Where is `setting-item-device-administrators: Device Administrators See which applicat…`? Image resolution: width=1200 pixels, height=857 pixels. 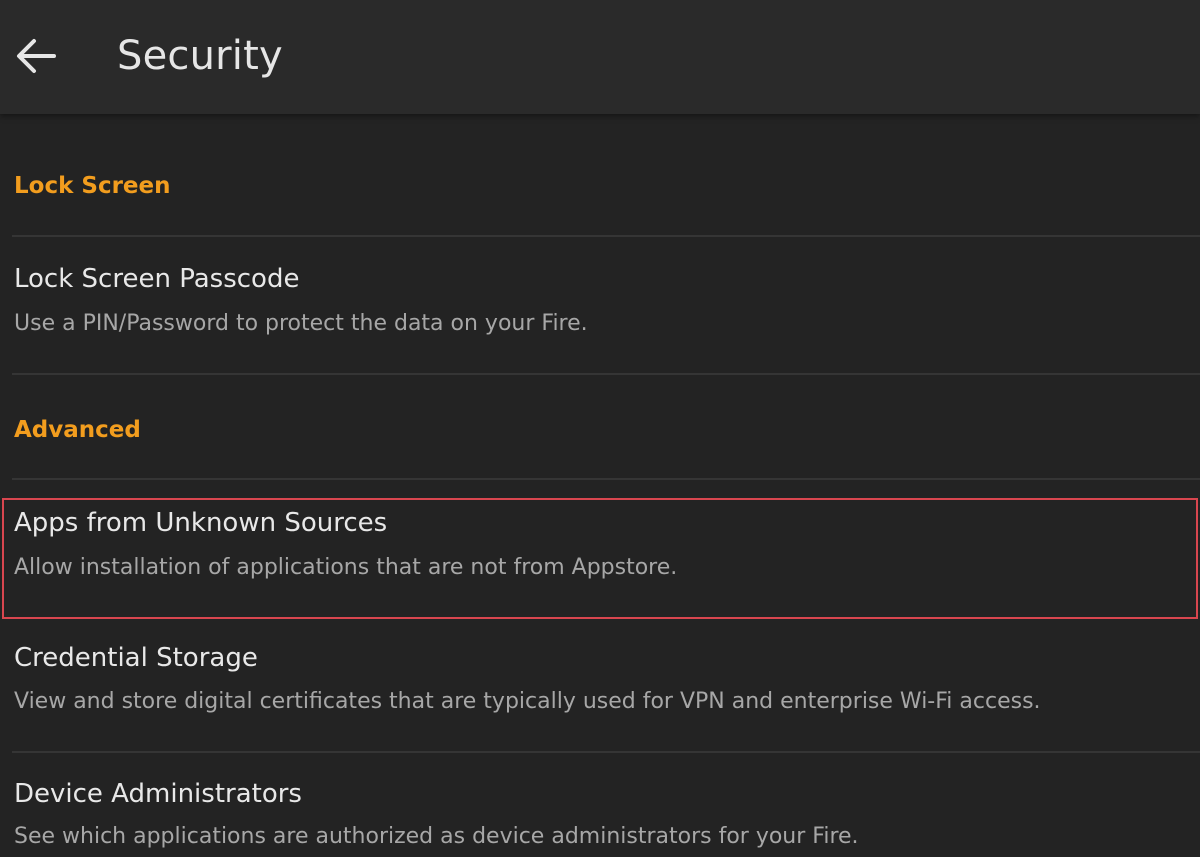
setting-item-device-administrators: Device Administrators See which applicat… is located at coordinates (600, 805).